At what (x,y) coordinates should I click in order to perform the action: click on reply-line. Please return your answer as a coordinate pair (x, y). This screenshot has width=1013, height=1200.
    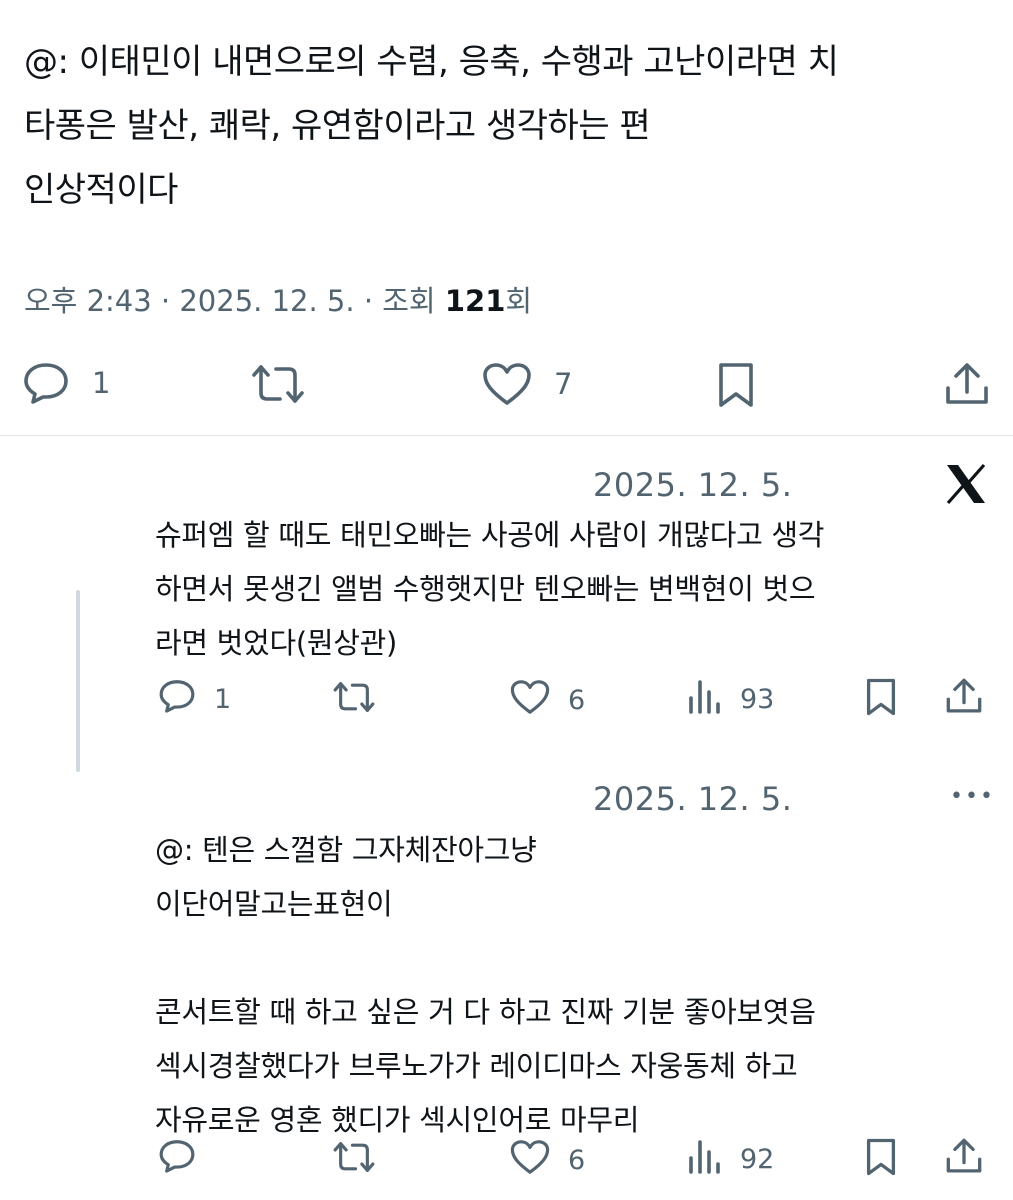
    Looking at the image, I should click on (485, 958).